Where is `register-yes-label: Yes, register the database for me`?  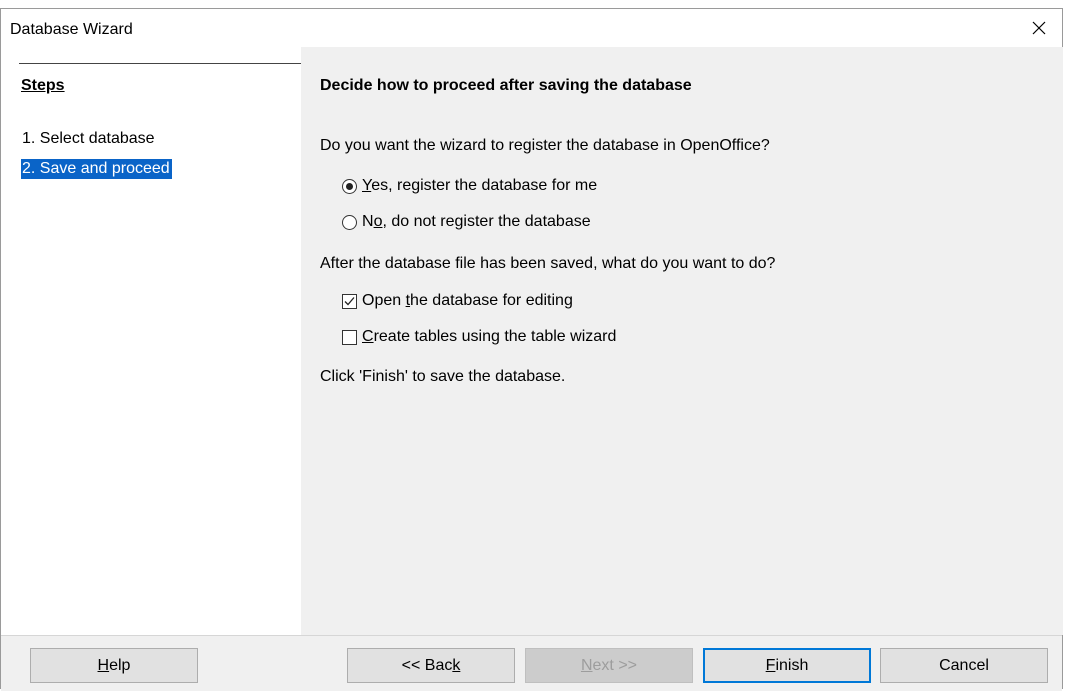
register-yes-label: Yes, register the database for me is located at coordinates (480, 185).